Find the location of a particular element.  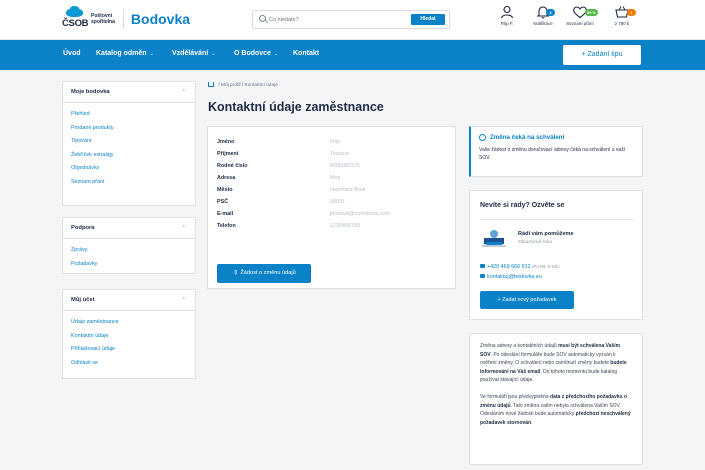

nav-item-o-bodovce: O Bodovce ⌄ is located at coordinates (256, 53).